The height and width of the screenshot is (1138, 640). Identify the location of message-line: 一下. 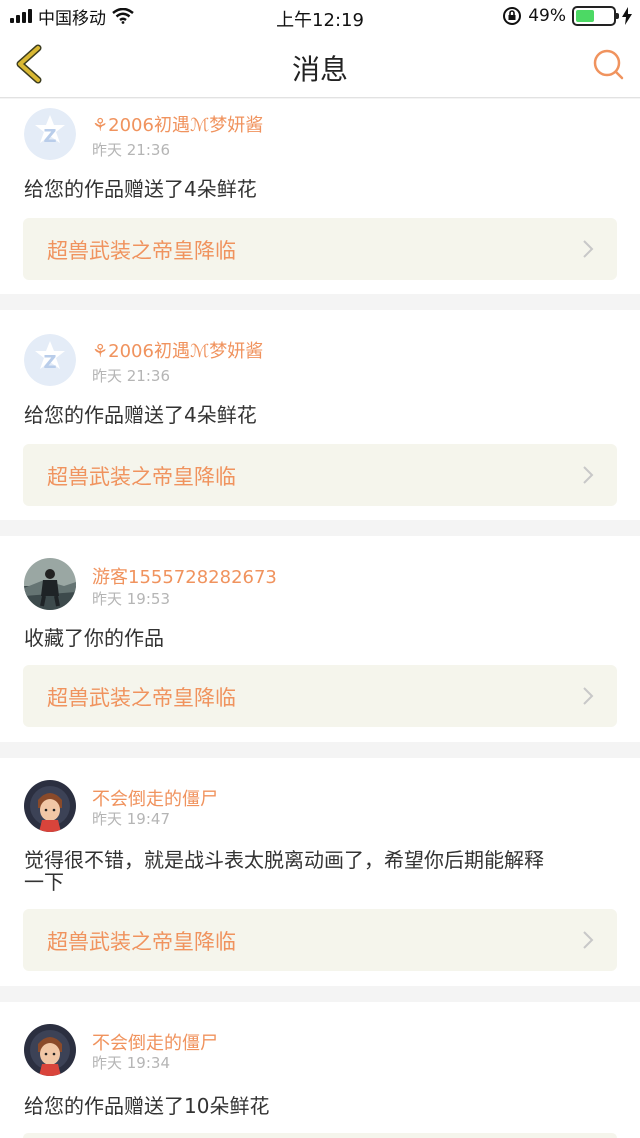
(44, 882).